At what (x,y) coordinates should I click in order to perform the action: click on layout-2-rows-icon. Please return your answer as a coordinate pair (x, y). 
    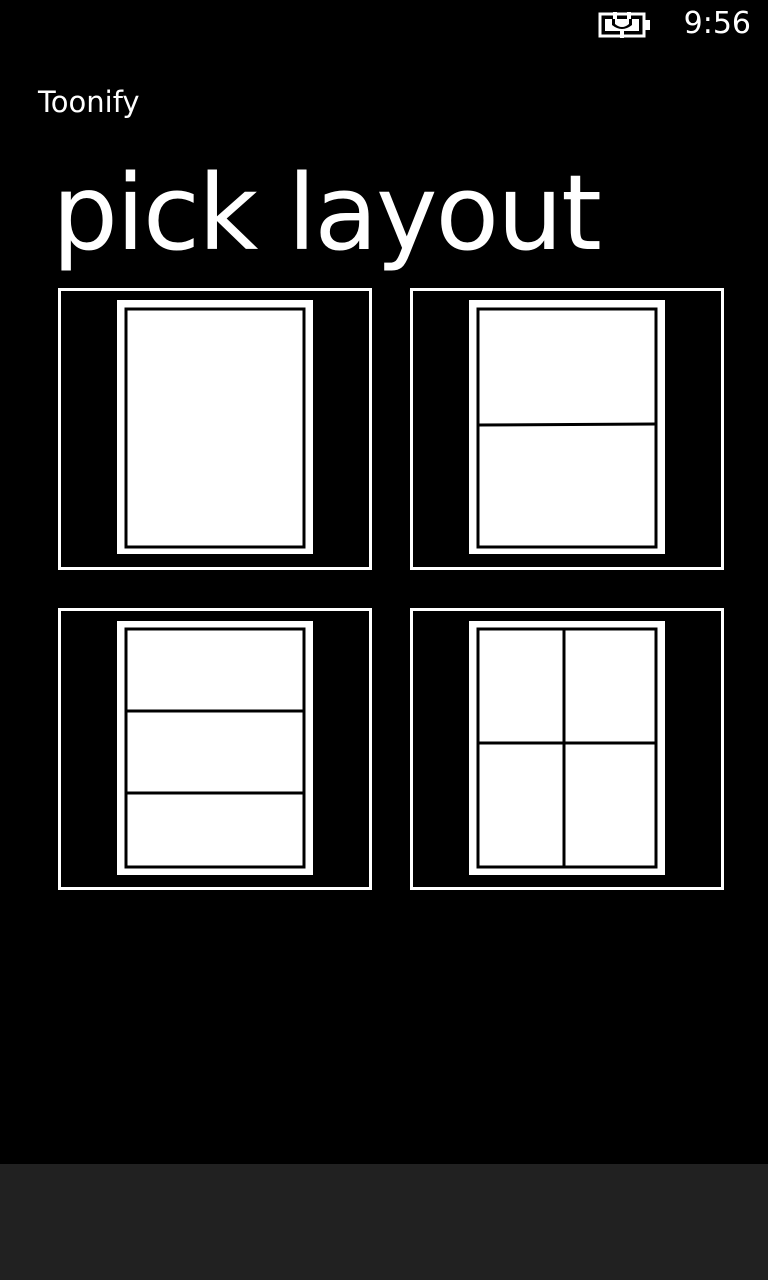
    Looking at the image, I should click on (567, 427).